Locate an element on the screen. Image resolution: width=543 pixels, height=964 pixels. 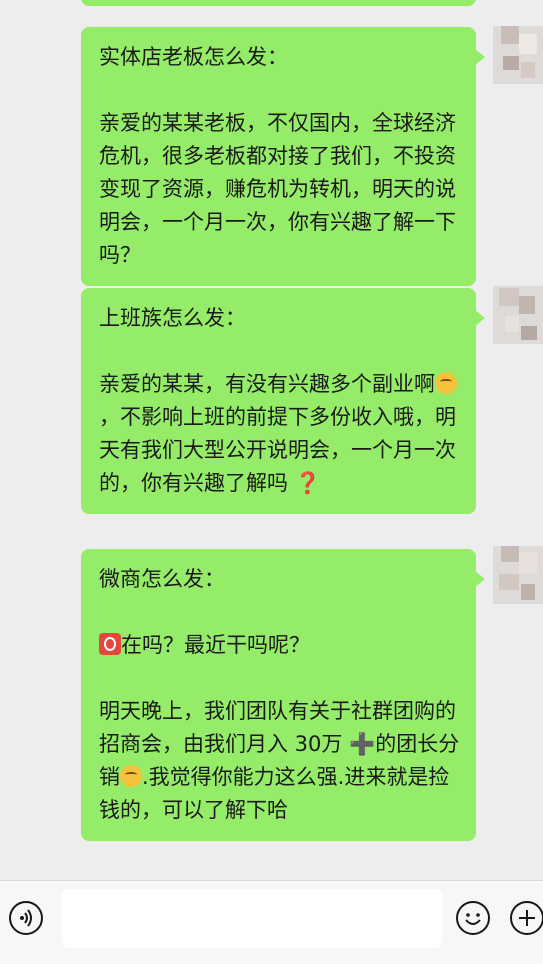
message-text: 在吗？最近干吗呢？ is located at coordinates (279, 645).